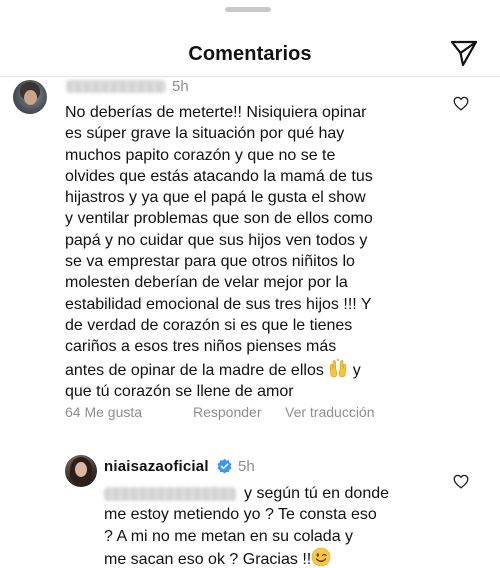 This screenshot has width=500, height=568. Describe the element at coordinates (180, 86) in the screenshot. I see `comment-time: 5h` at that location.